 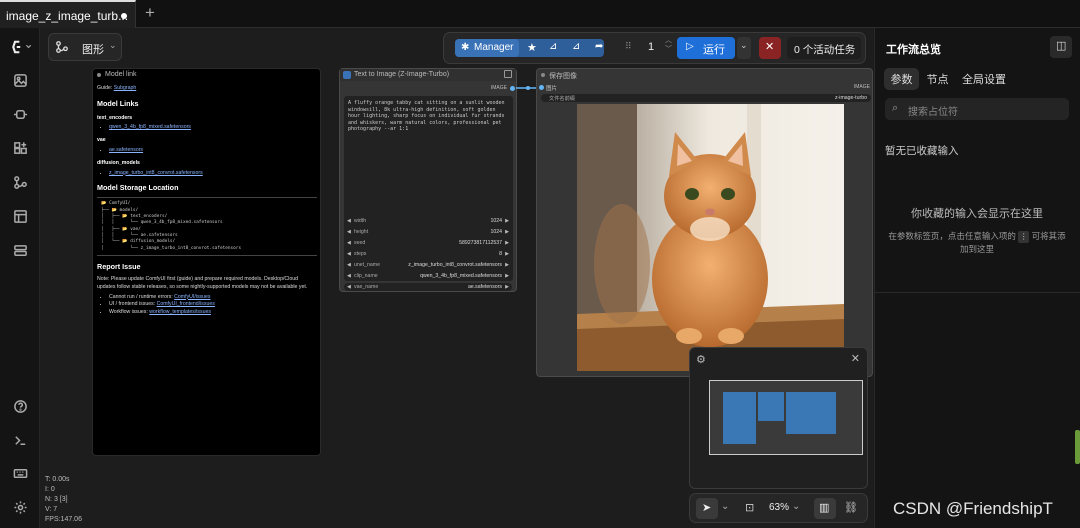 I want to click on left-sidebar, so click(x=20, y=278).